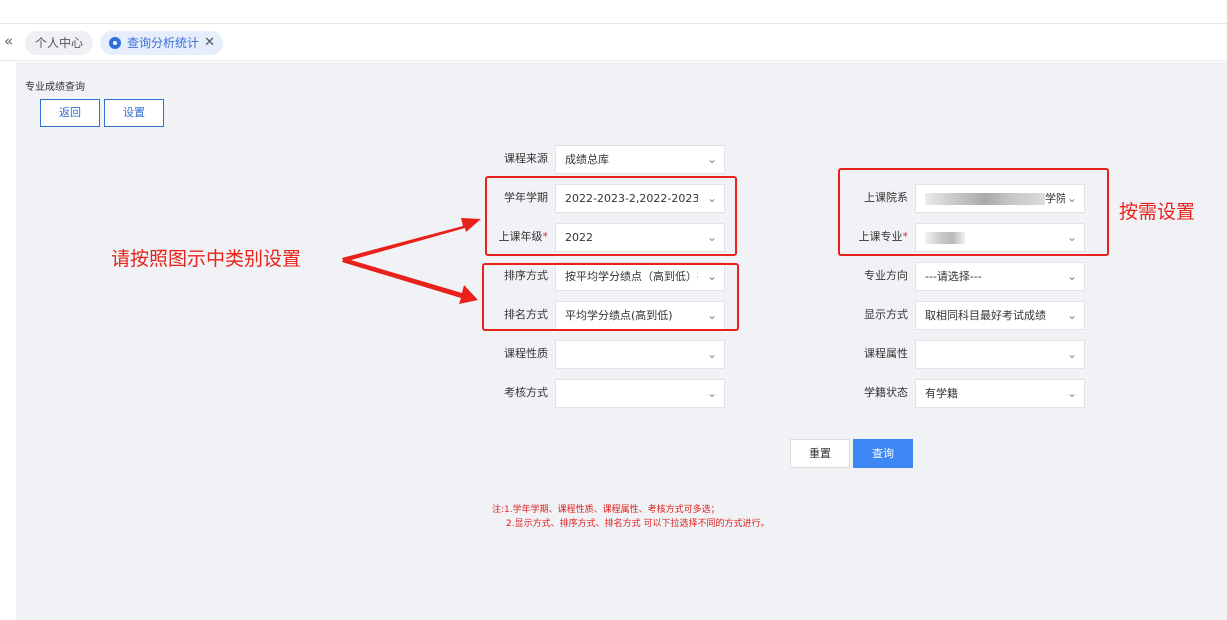  Describe the element at coordinates (410, 281) in the screenshot. I see `arrow-to-sort-box` at that location.